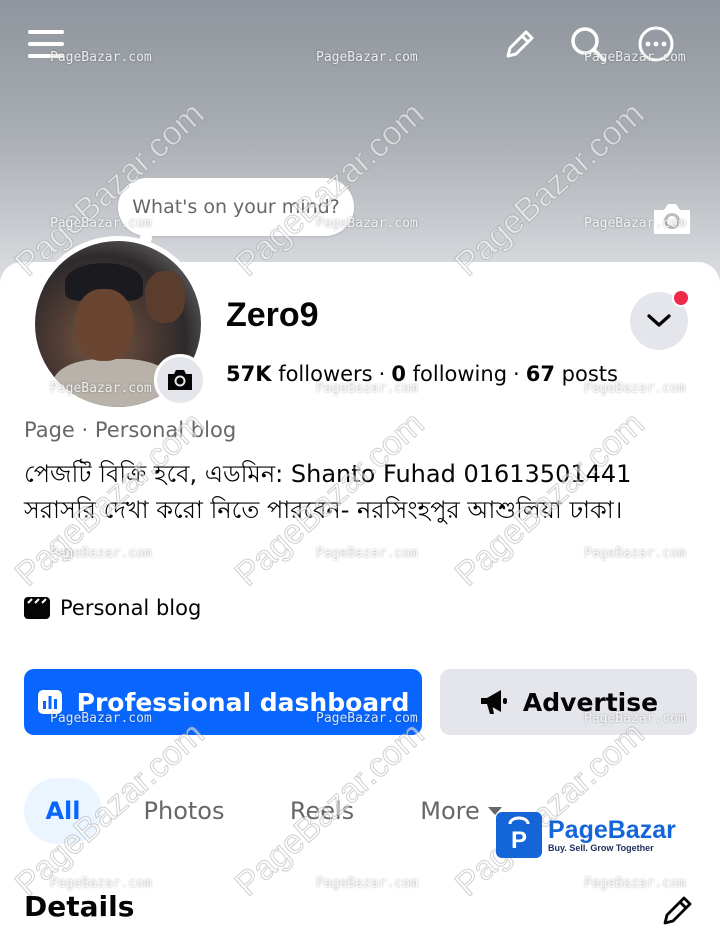  Describe the element at coordinates (520, 44) in the screenshot. I see `edit-icon` at that location.